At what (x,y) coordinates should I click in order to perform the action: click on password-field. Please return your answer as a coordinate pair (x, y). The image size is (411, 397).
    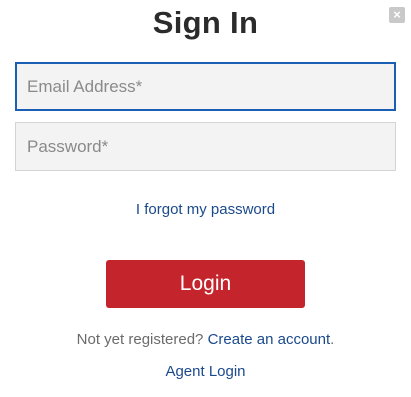
    Looking at the image, I should click on (205, 146).